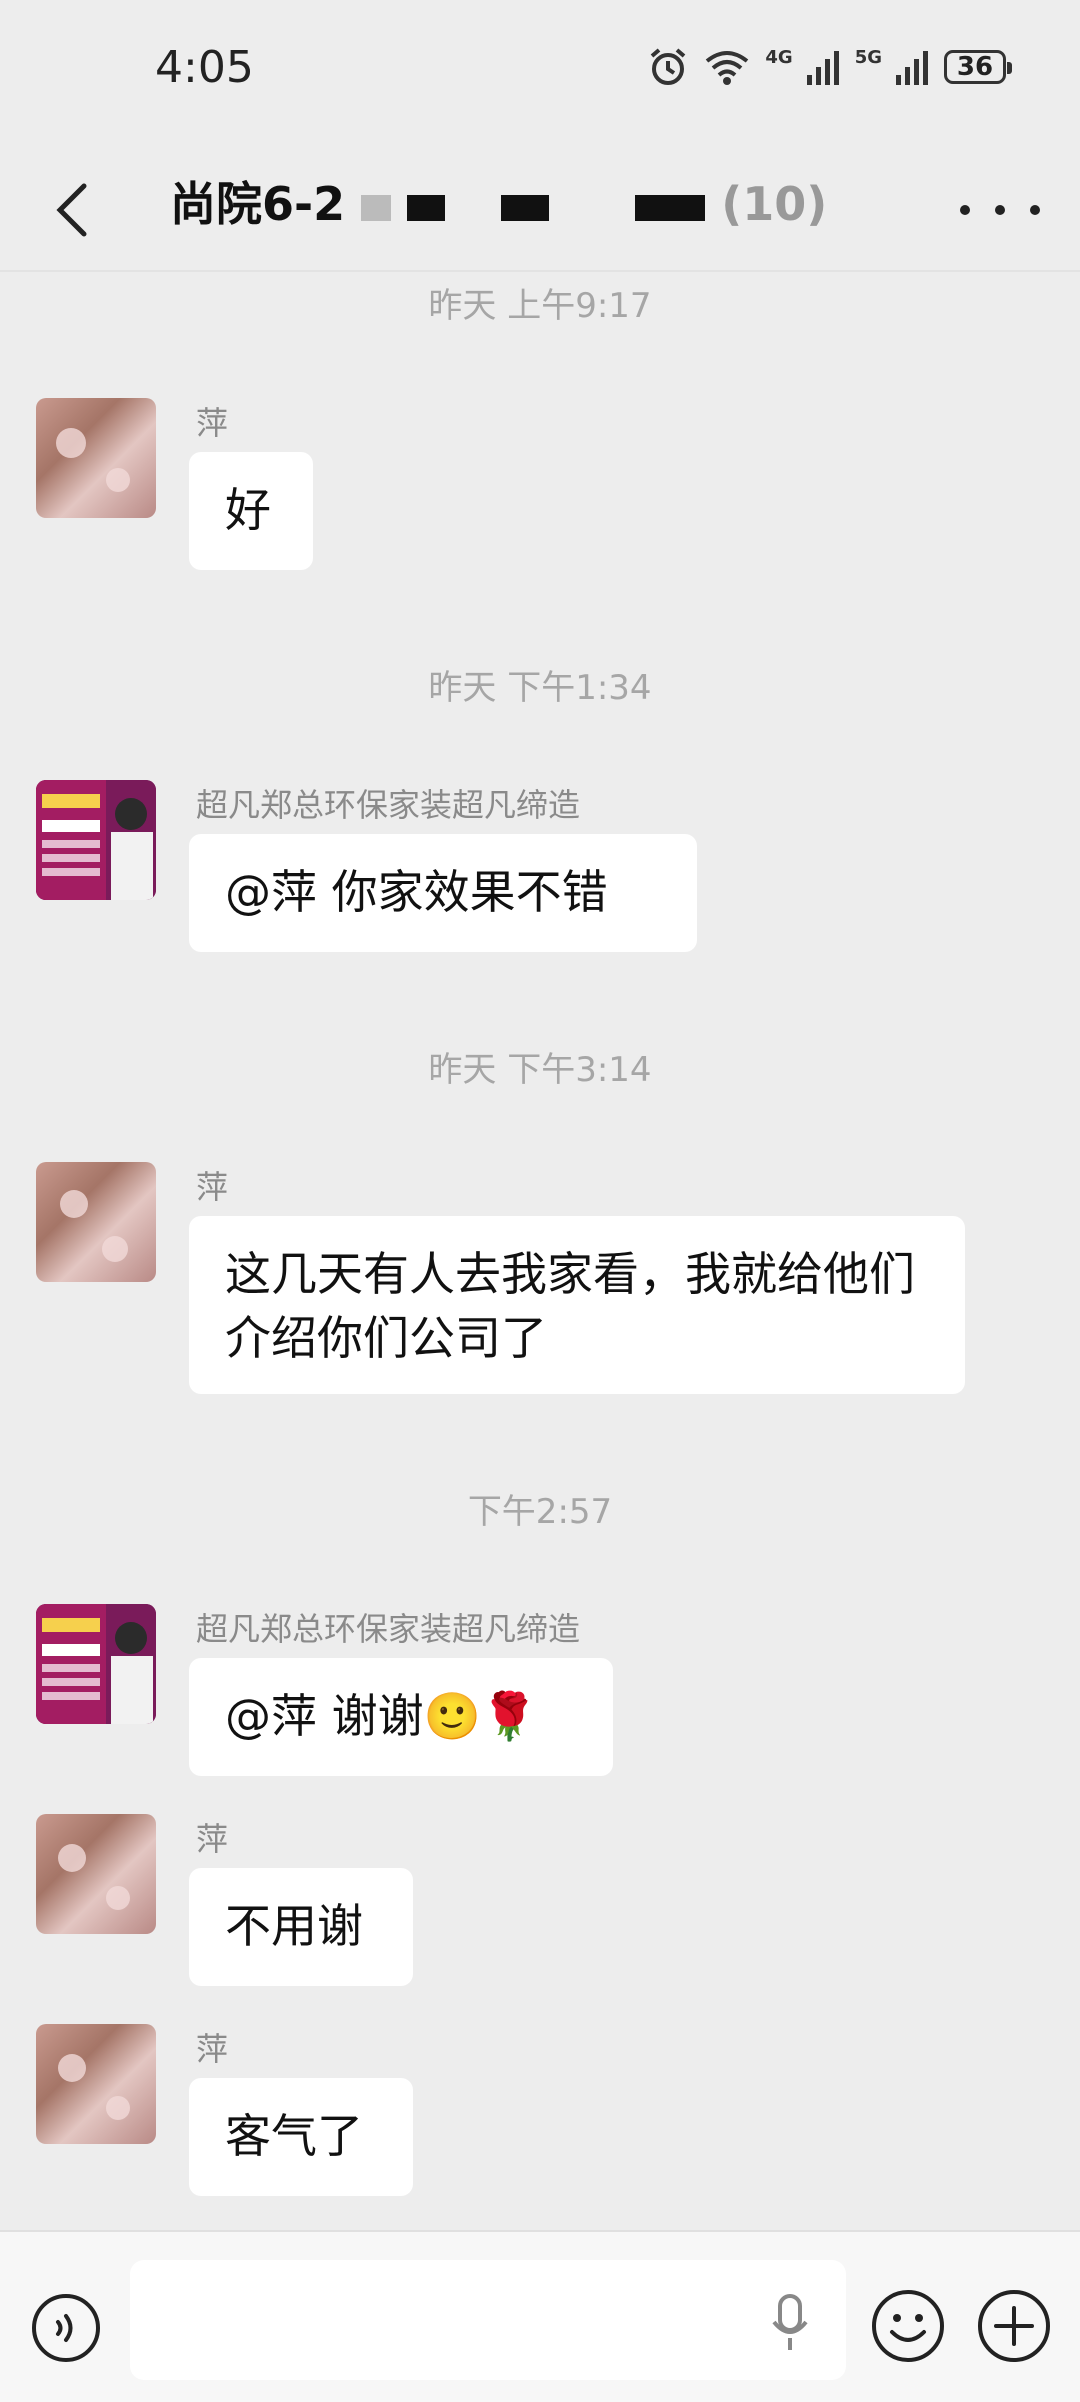 The height and width of the screenshot is (2402, 1080). What do you see at coordinates (401, 1717) in the screenshot?
I see `message-bubble: @萍 谢谢🙂🌹` at bounding box center [401, 1717].